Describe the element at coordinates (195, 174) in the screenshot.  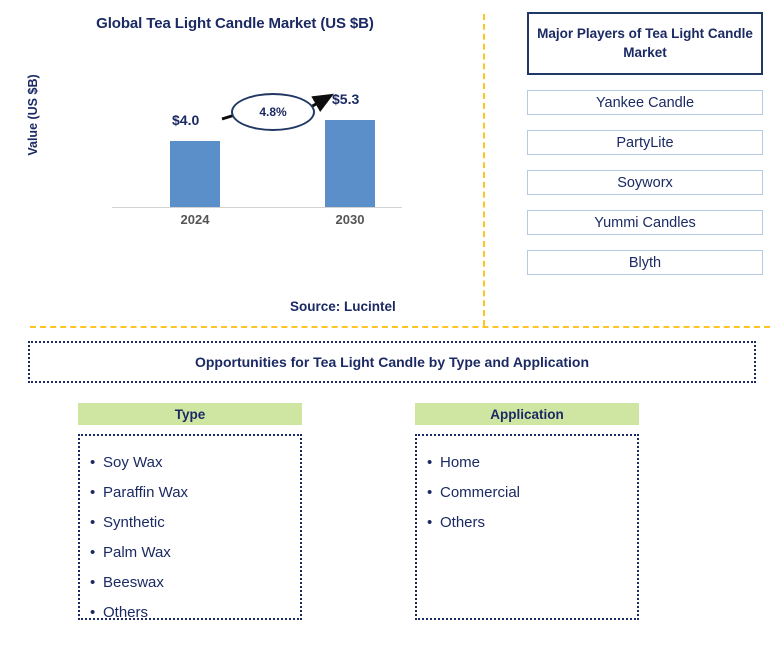
I see `bar-2024` at that location.